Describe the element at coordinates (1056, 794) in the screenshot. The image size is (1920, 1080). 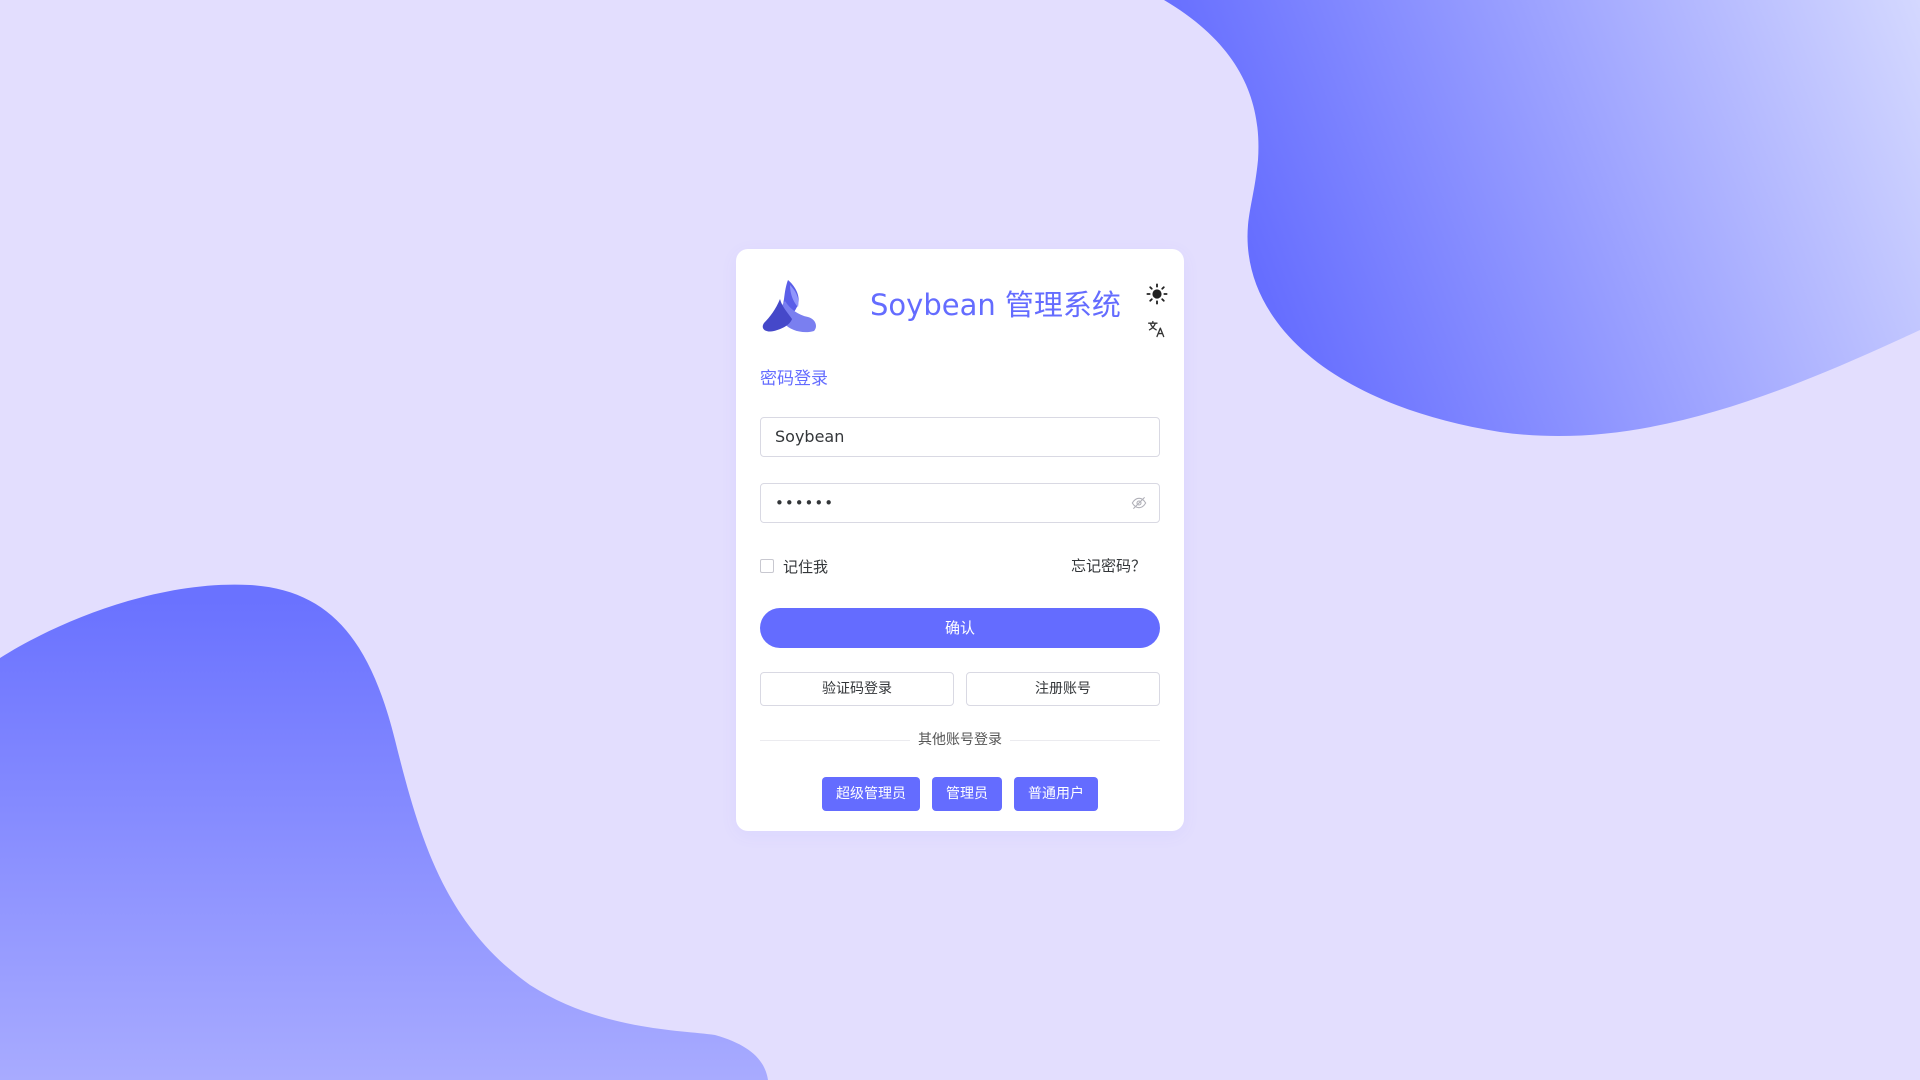
I see `user-button: 普通用户` at that location.